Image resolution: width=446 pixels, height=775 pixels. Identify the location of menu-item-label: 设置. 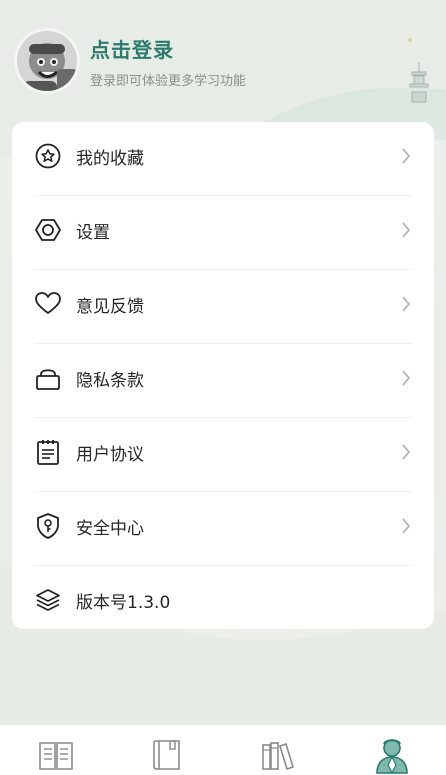
(93, 233).